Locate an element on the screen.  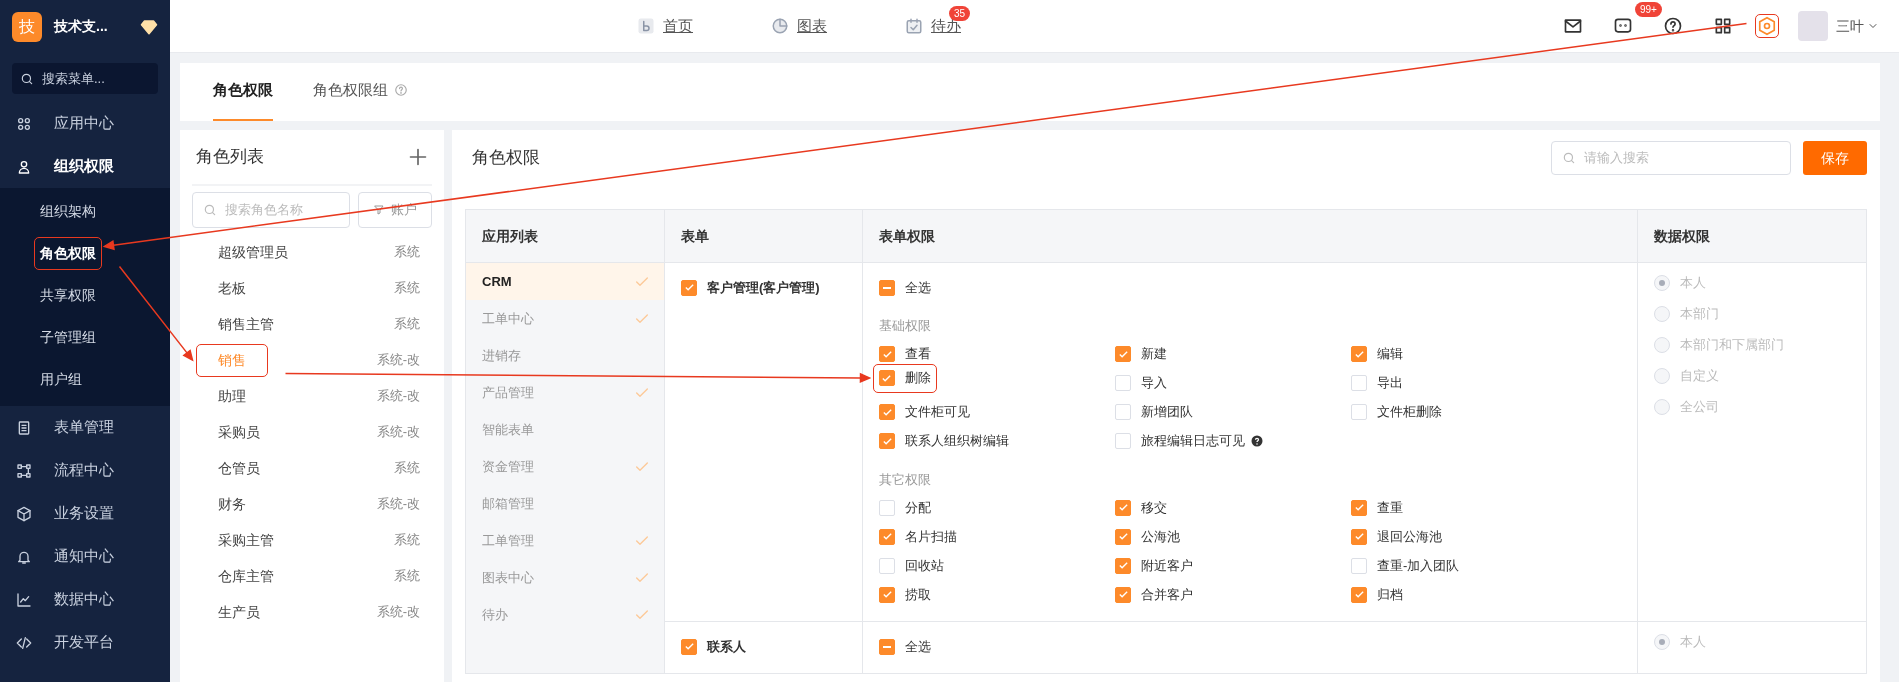
checkbox-label: 文件柜删除 is located at coordinates (1409, 412).